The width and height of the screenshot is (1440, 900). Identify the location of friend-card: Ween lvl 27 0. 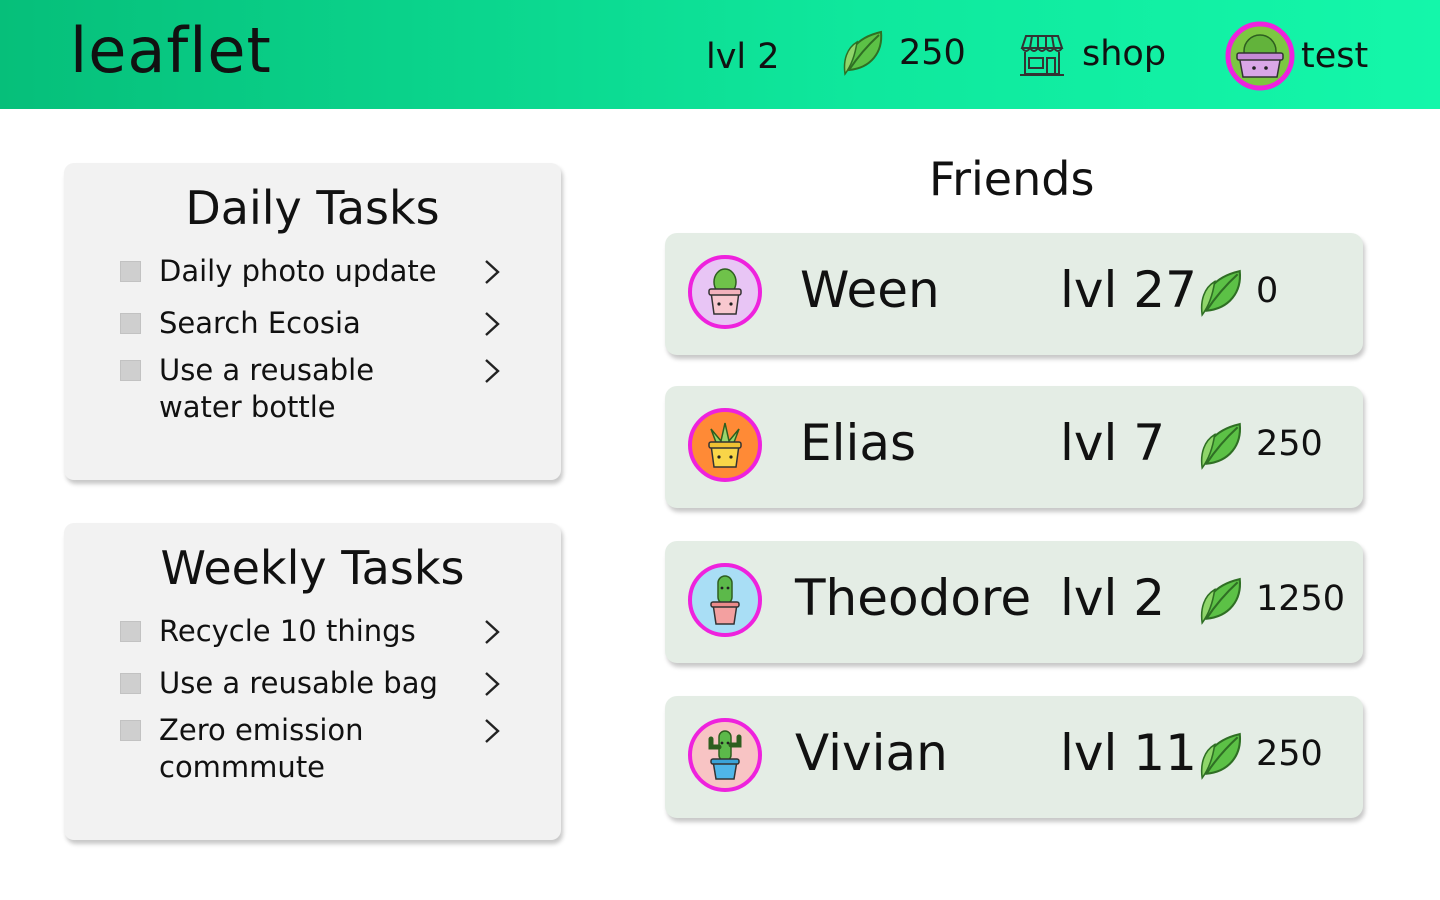
(1014, 294).